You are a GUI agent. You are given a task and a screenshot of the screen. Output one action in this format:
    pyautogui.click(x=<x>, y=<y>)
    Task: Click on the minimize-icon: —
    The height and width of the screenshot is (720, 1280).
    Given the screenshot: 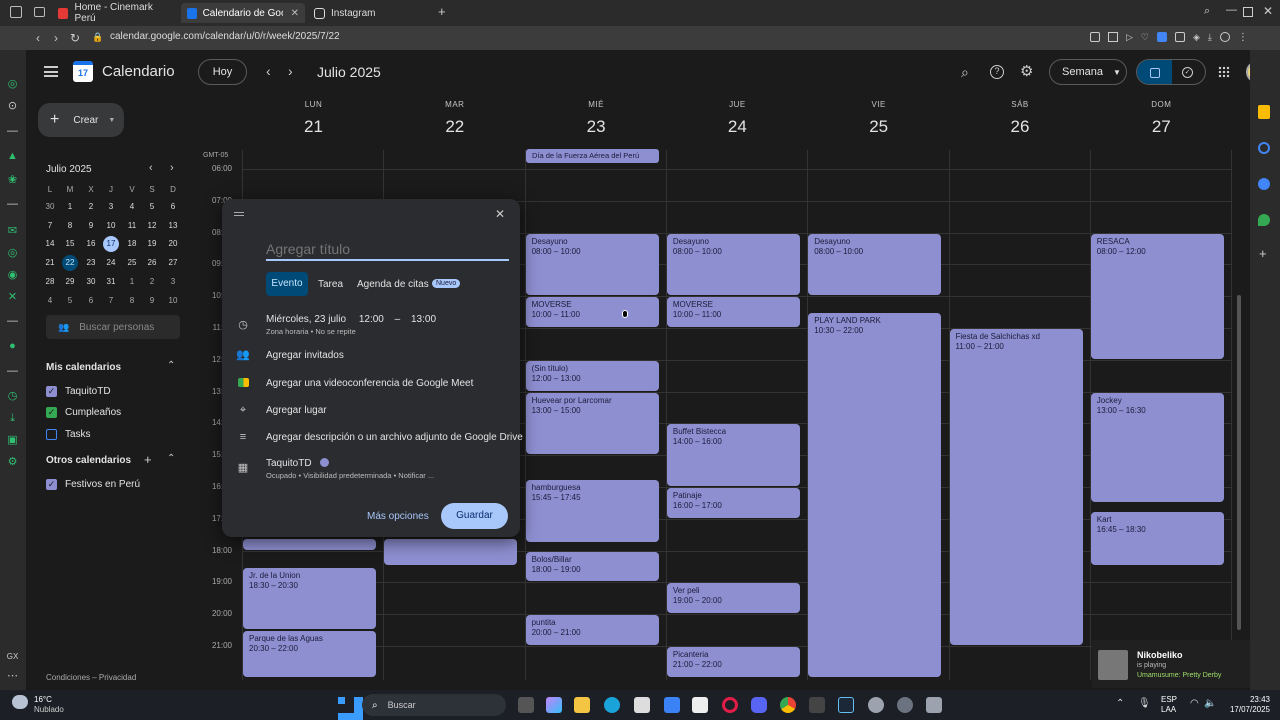 What is the action you would take?
    pyautogui.click(x=1231, y=10)
    